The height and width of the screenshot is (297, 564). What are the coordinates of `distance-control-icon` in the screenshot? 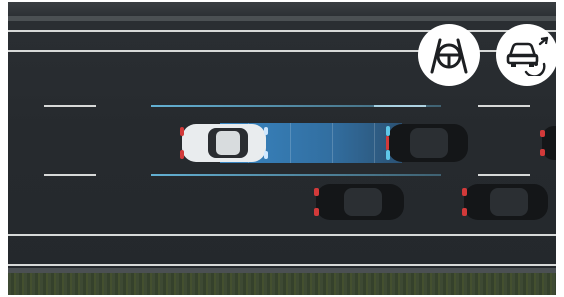 It's located at (527, 55).